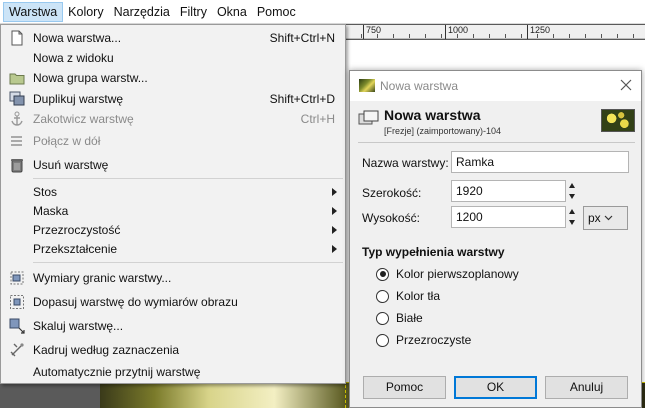 Image resolution: width=645 pixels, height=408 pixels. What do you see at coordinates (17, 119) in the screenshot?
I see `anchor-icon` at bounding box center [17, 119].